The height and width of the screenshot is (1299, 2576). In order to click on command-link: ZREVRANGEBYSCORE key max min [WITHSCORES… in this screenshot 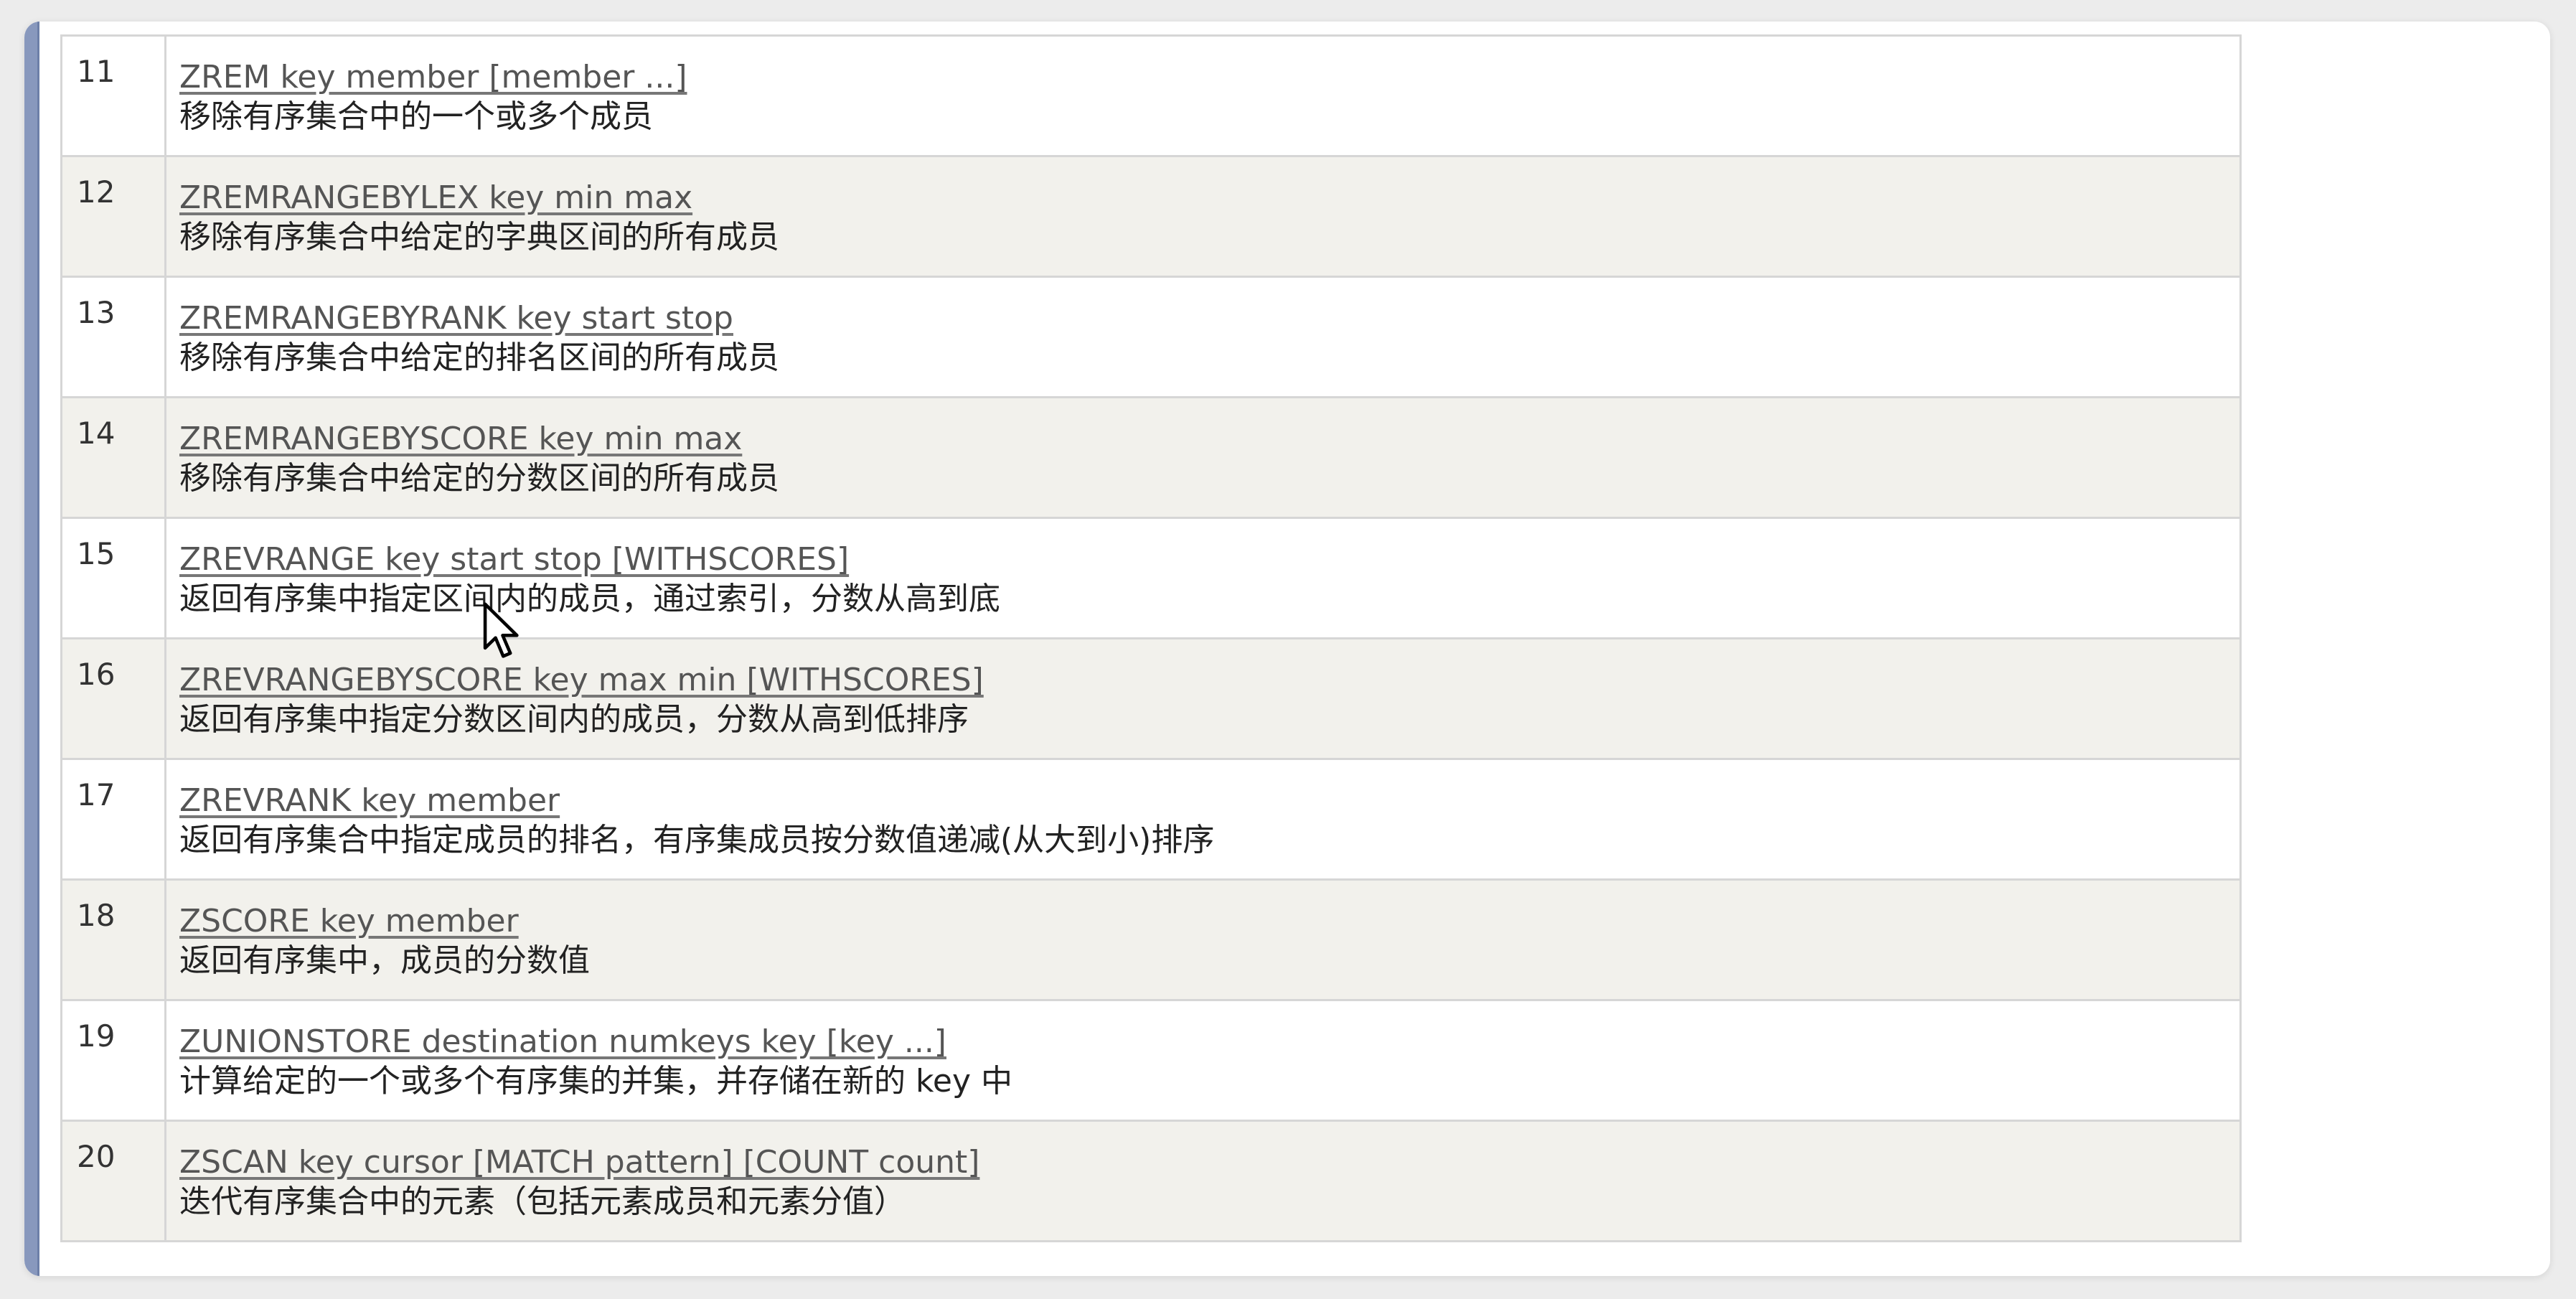, I will do `click(1202, 669)`.